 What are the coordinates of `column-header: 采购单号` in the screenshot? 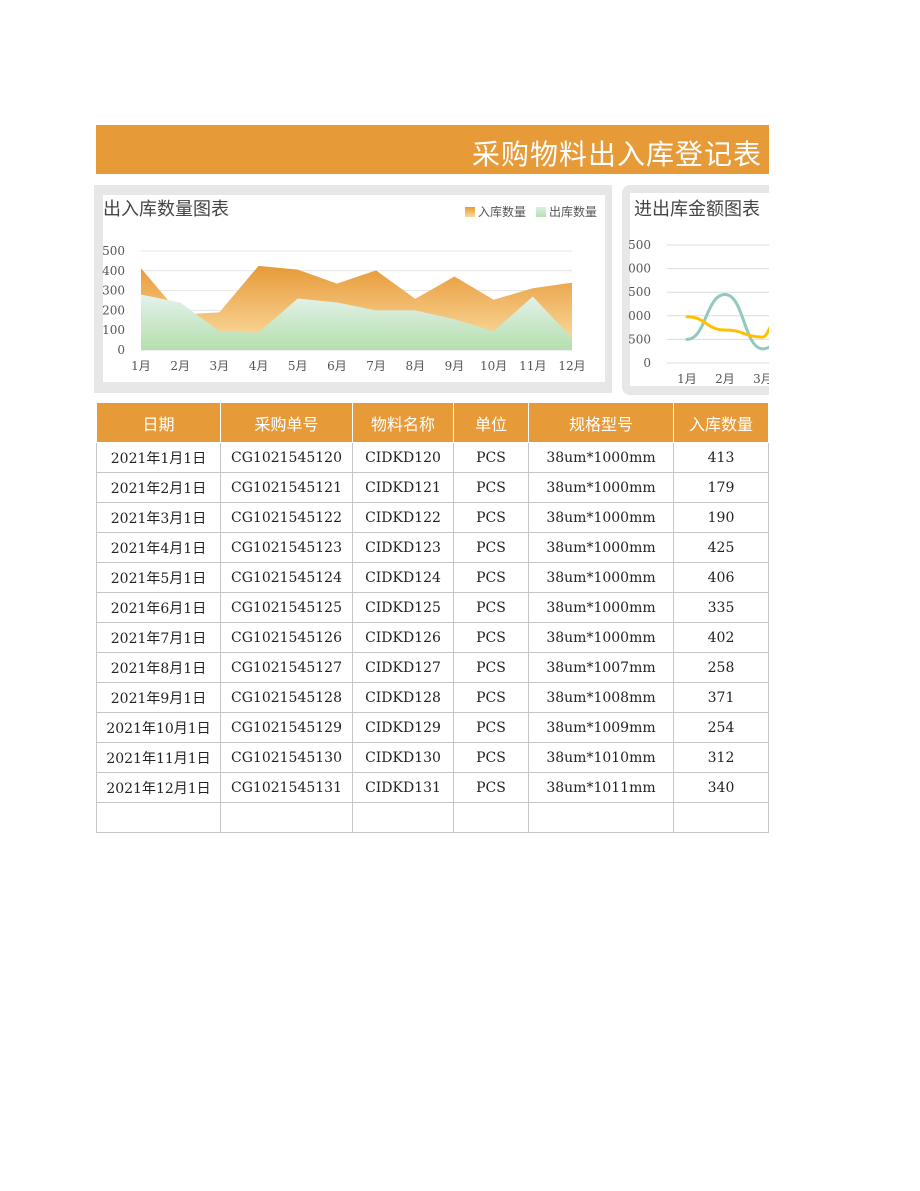 It's located at (286, 423).